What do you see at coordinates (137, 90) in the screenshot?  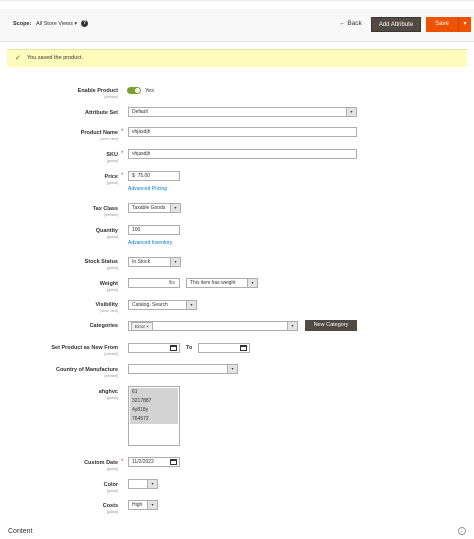 I see `toggle-knob` at bounding box center [137, 90].